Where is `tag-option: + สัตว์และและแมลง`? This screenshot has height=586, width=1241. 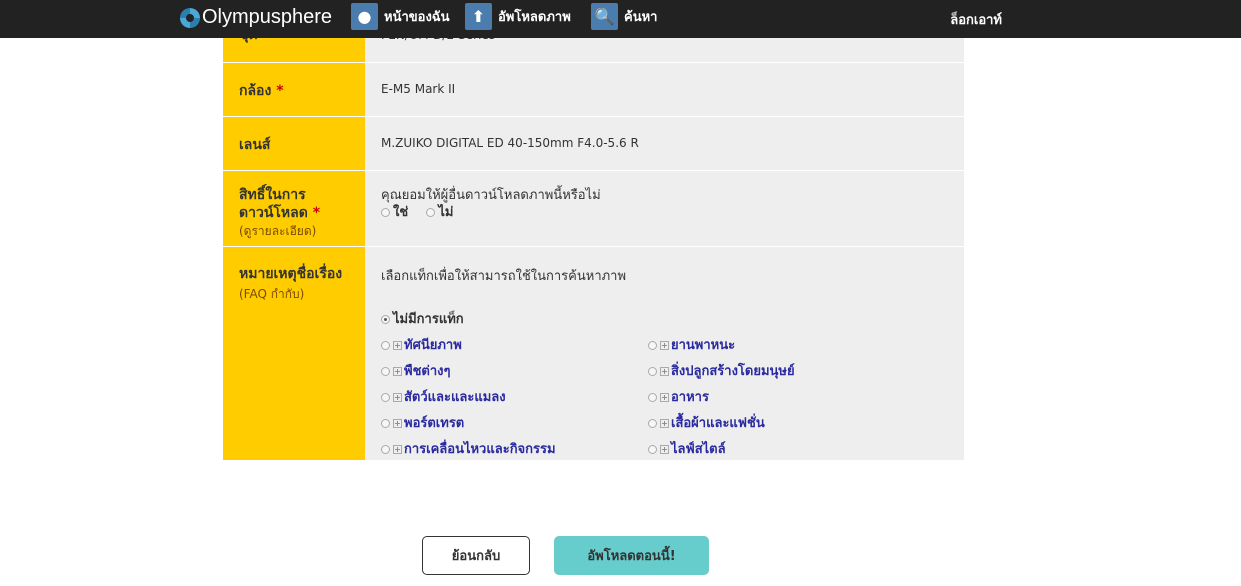
tag-option: + สัตว์และและแมลง is located at coordinates (514, 396).